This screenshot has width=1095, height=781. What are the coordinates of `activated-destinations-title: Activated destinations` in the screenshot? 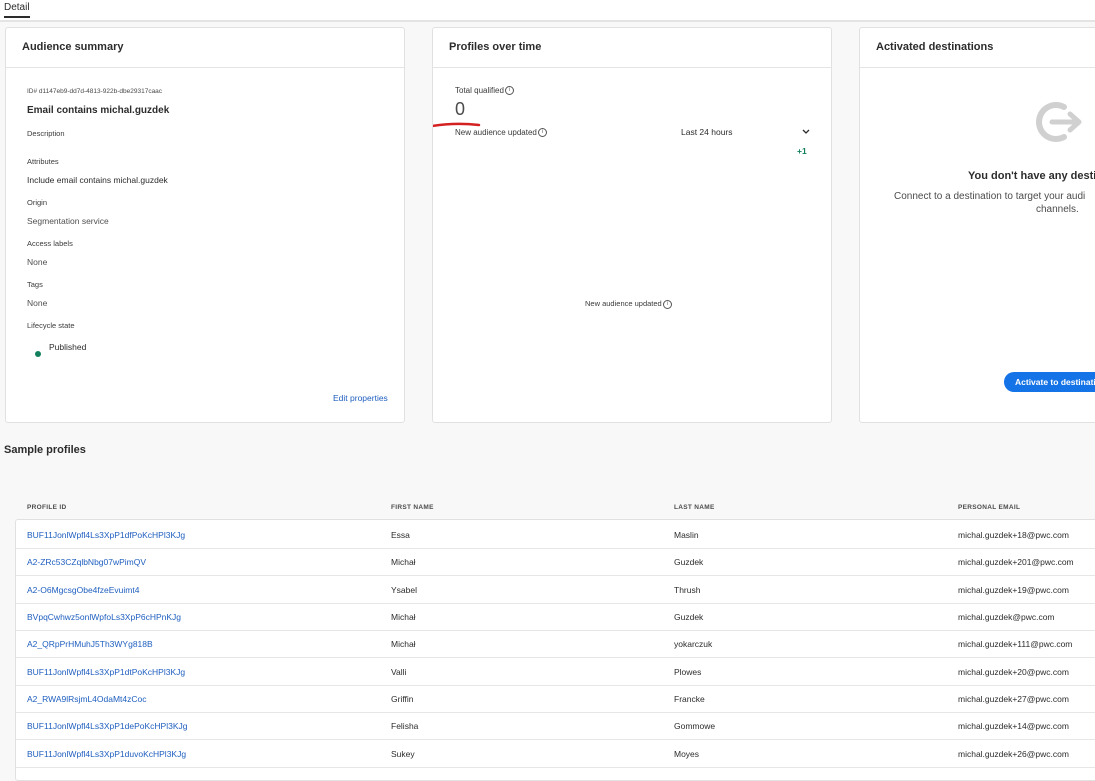 It's located at (977, 48).